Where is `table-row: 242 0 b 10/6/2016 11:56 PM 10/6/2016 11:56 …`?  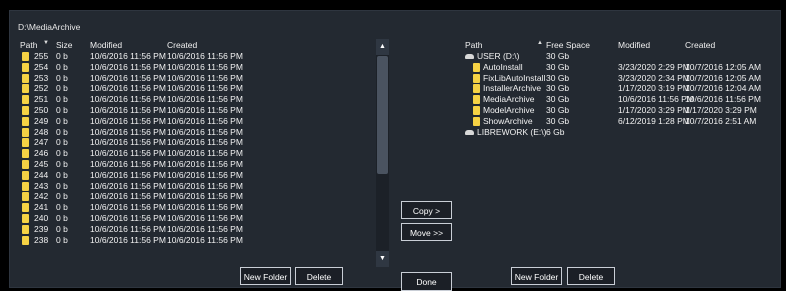
table-row: 242 0 b 10/6/2016 11:56 PM 10/6/2016 11:56 … is located at coordinates (197, 196).